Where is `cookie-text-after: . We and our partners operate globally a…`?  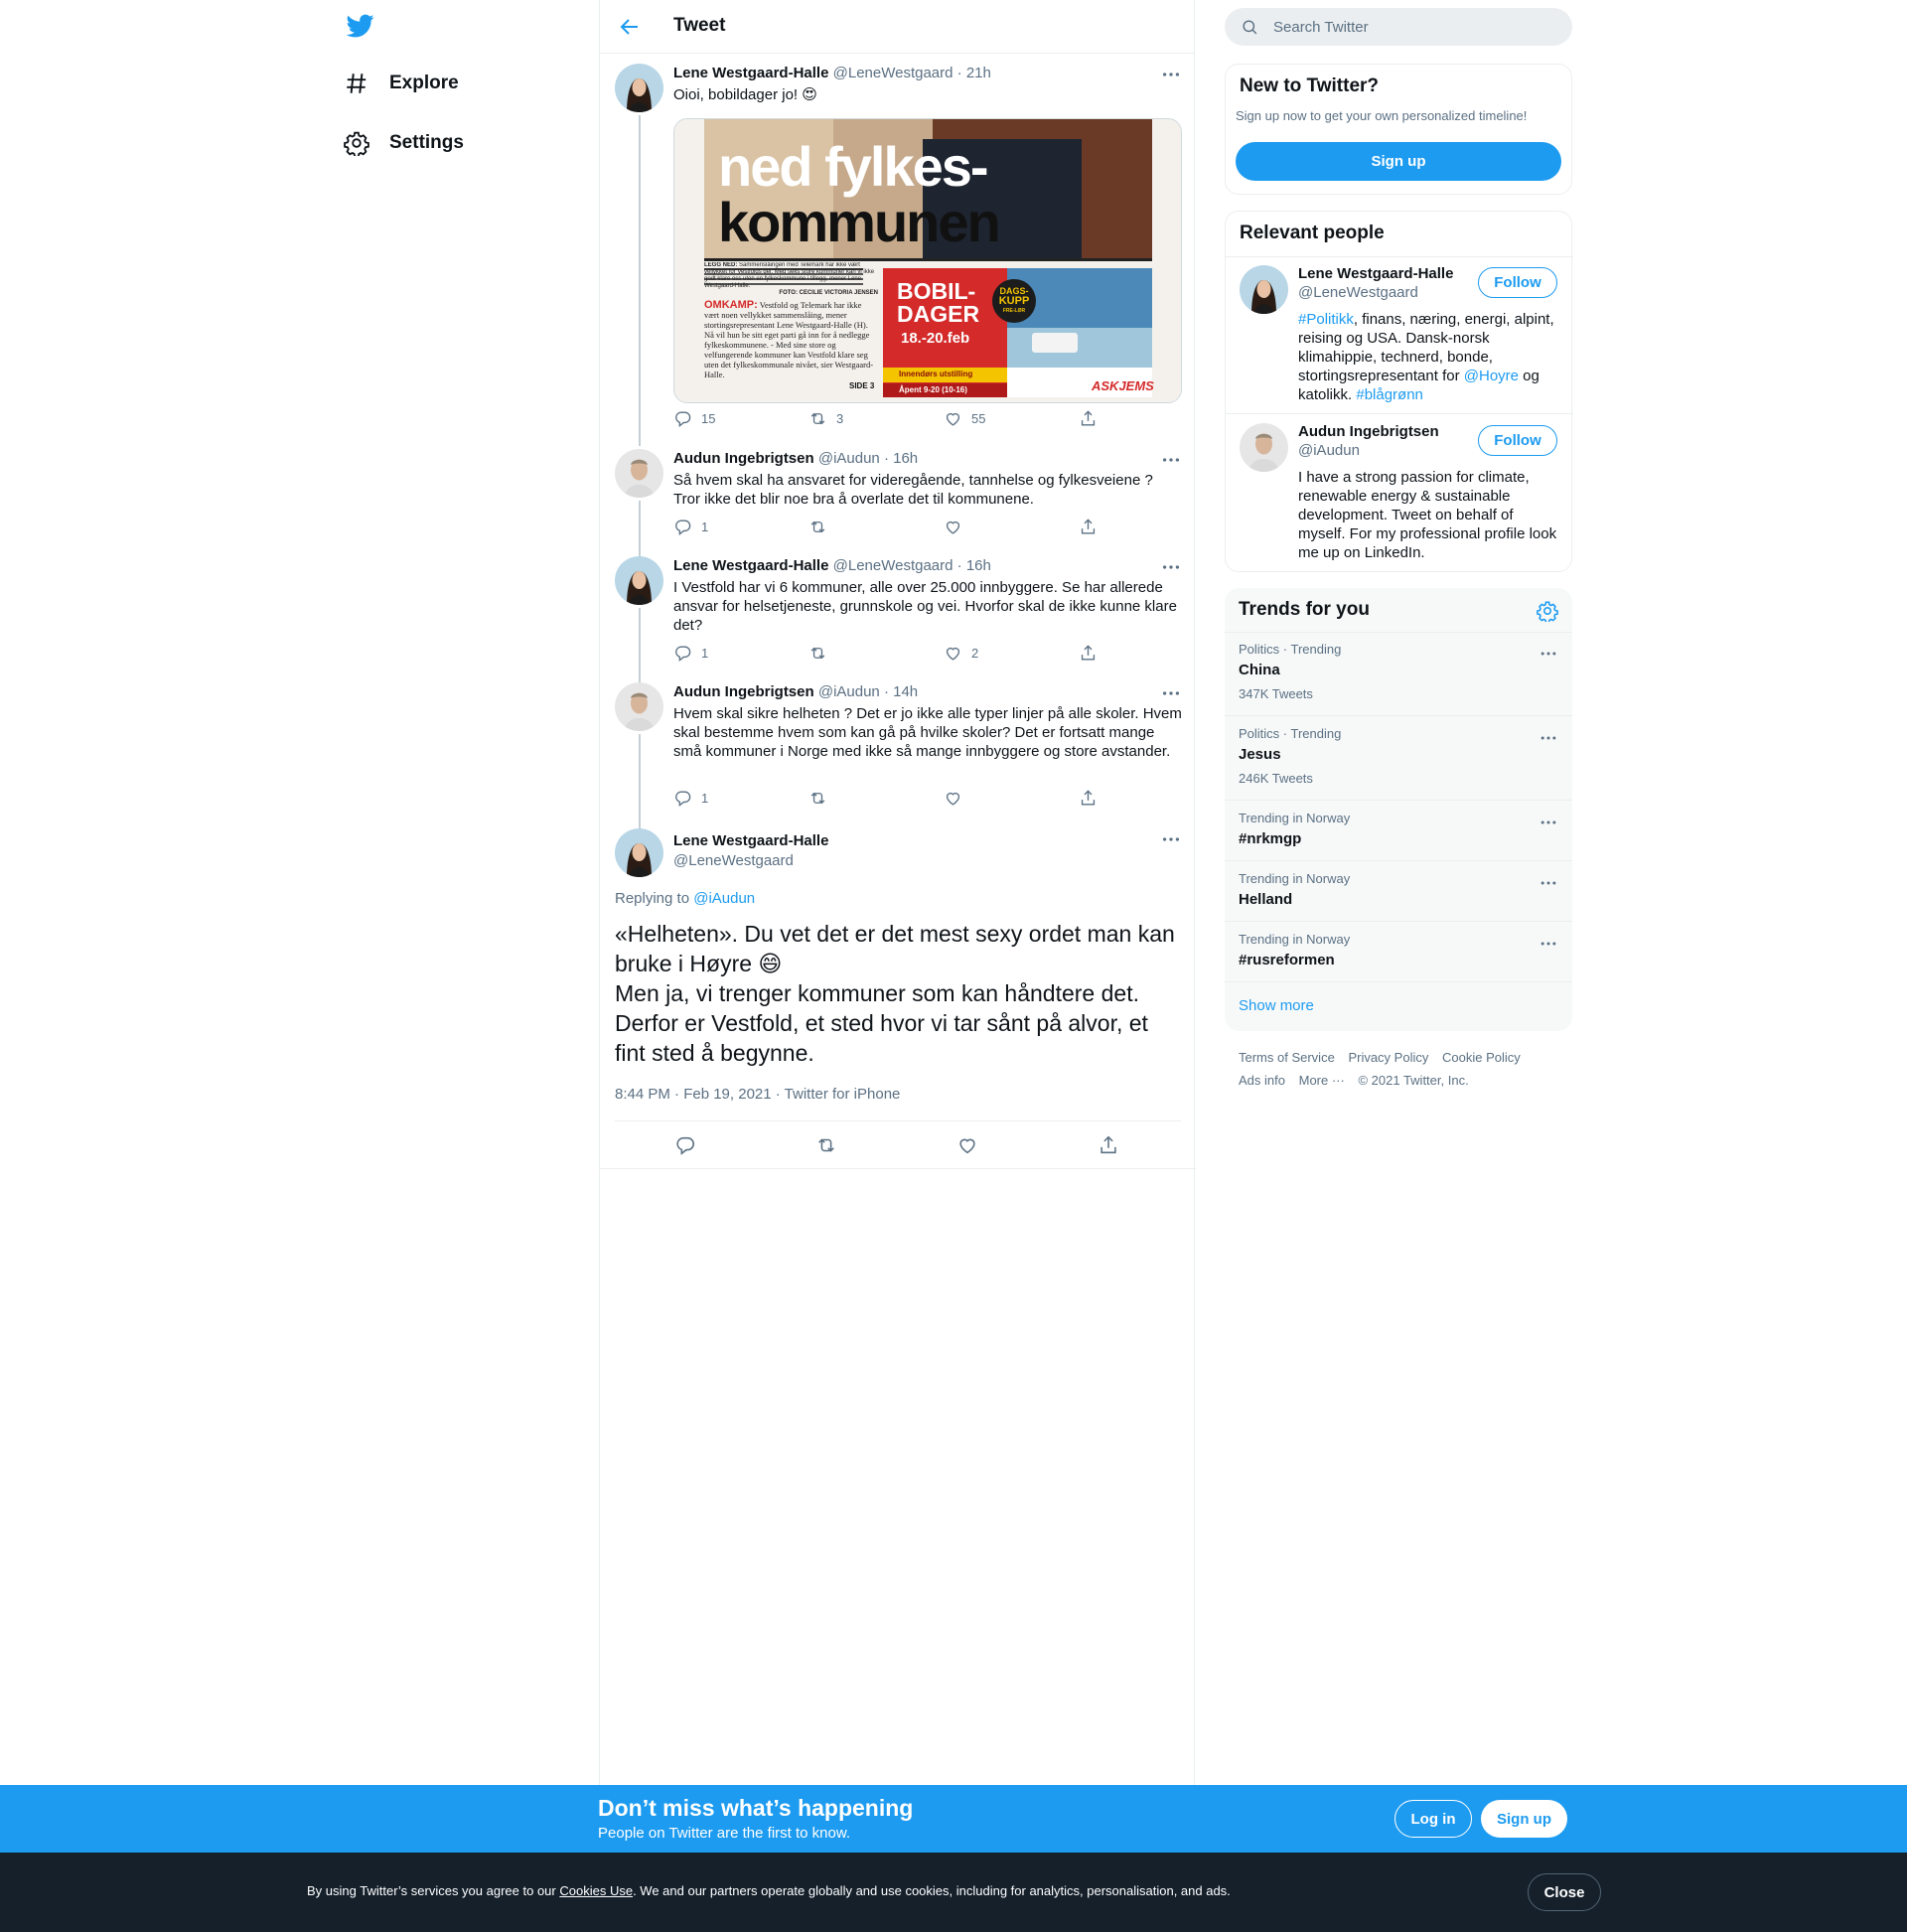 cookie-text-after: . We and our partners operate globally a… is located at coordinates (932, 1890).